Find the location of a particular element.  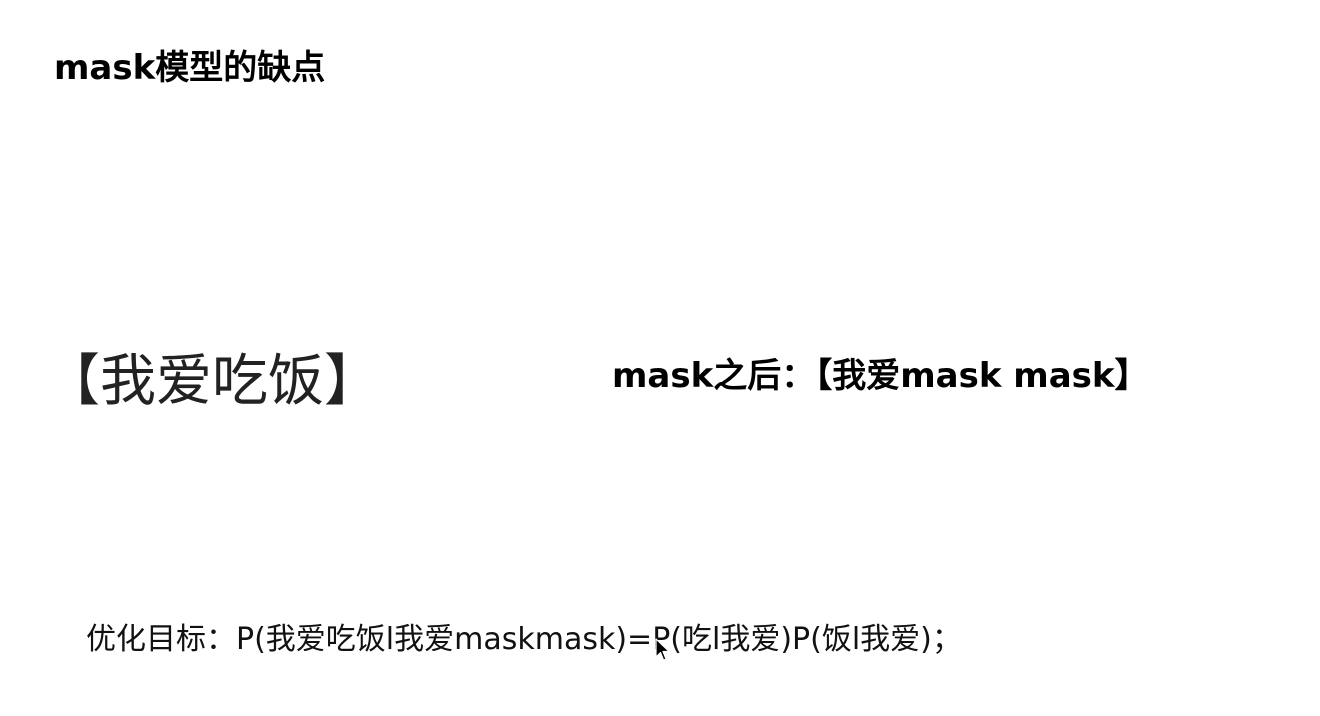

slide-title: mask模型的缺点 is located at coordinates (190, 68).